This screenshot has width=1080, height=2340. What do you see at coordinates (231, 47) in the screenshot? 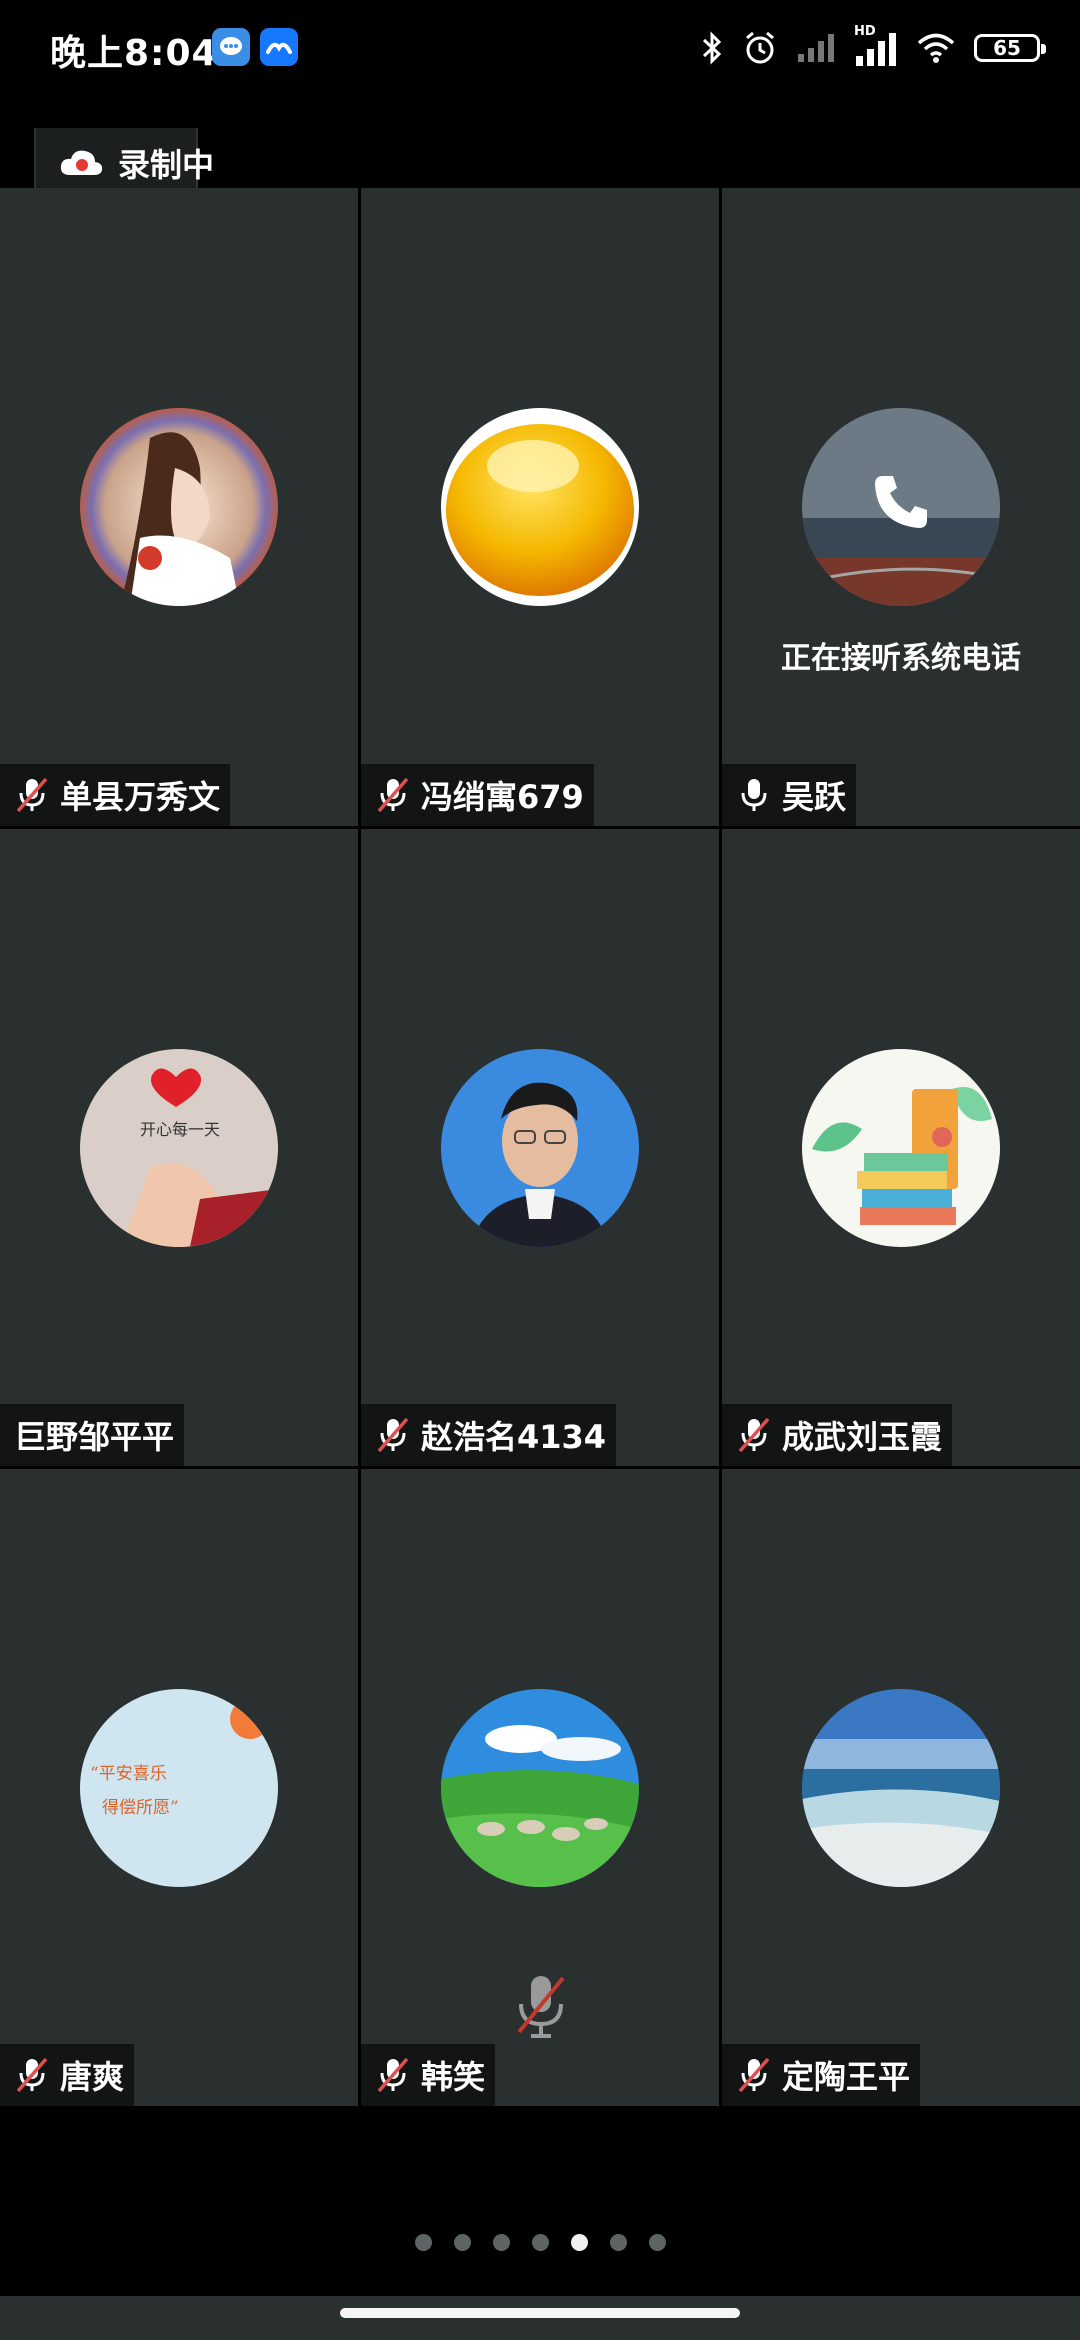
I see `bubble-app-icon` at bounding box center [231, 47].